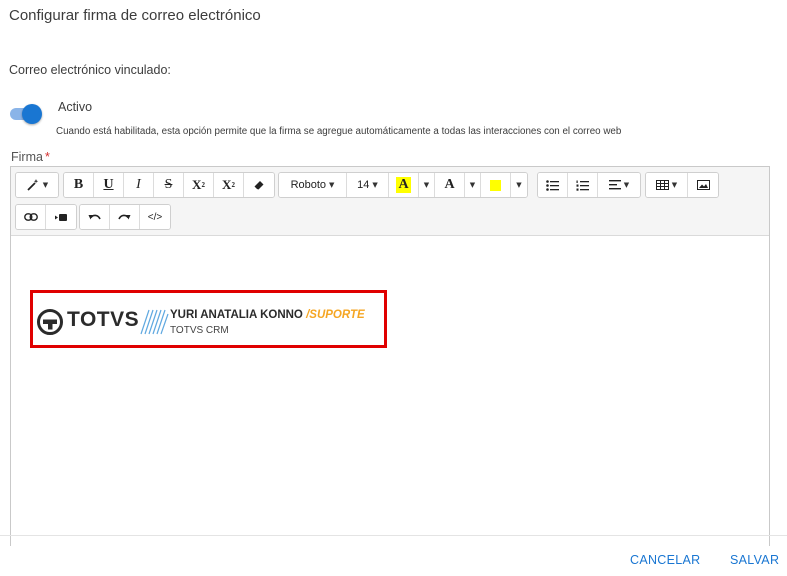 Image resolution: width=787 pixels, height=576 pixels. I want to click on font-color-dropdown: ▼, so click(473, 185).